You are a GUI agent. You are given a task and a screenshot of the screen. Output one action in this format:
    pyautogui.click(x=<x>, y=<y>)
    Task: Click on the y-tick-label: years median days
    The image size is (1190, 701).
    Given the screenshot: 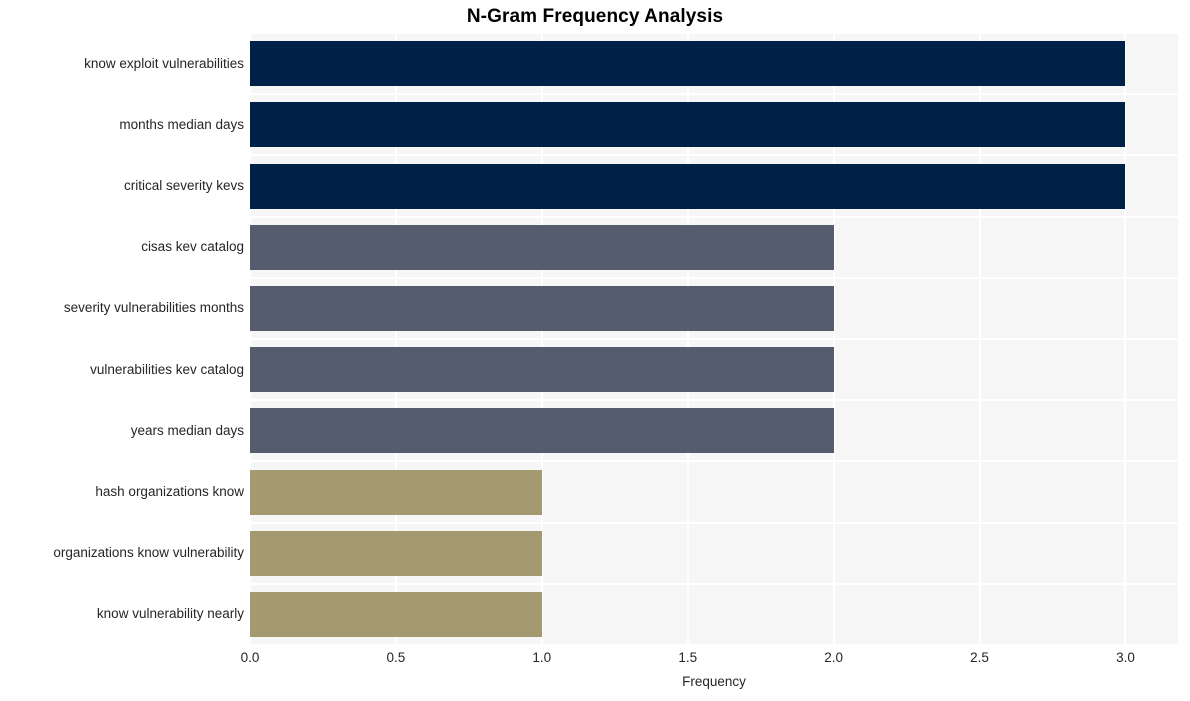 What is the action you would take?
    pyautogui.click(x=187, y=430)
    